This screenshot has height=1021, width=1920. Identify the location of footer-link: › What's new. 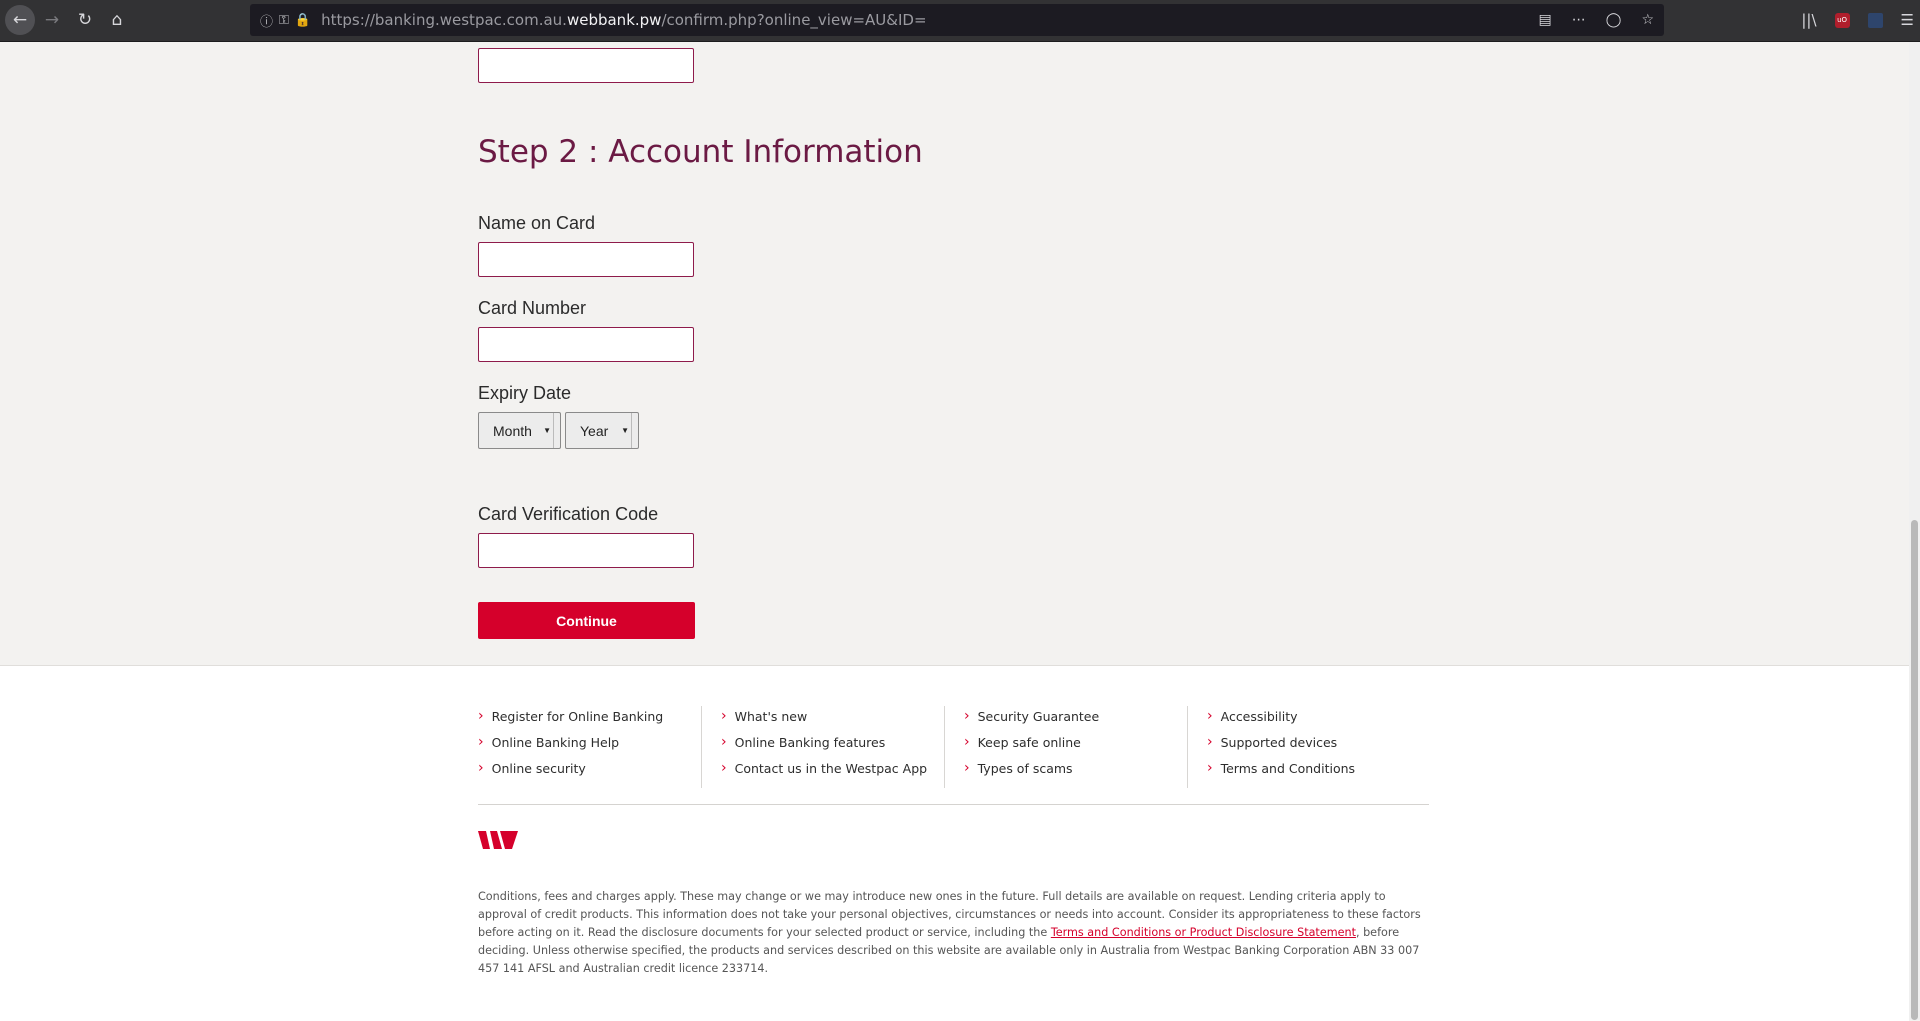
(764, 716).